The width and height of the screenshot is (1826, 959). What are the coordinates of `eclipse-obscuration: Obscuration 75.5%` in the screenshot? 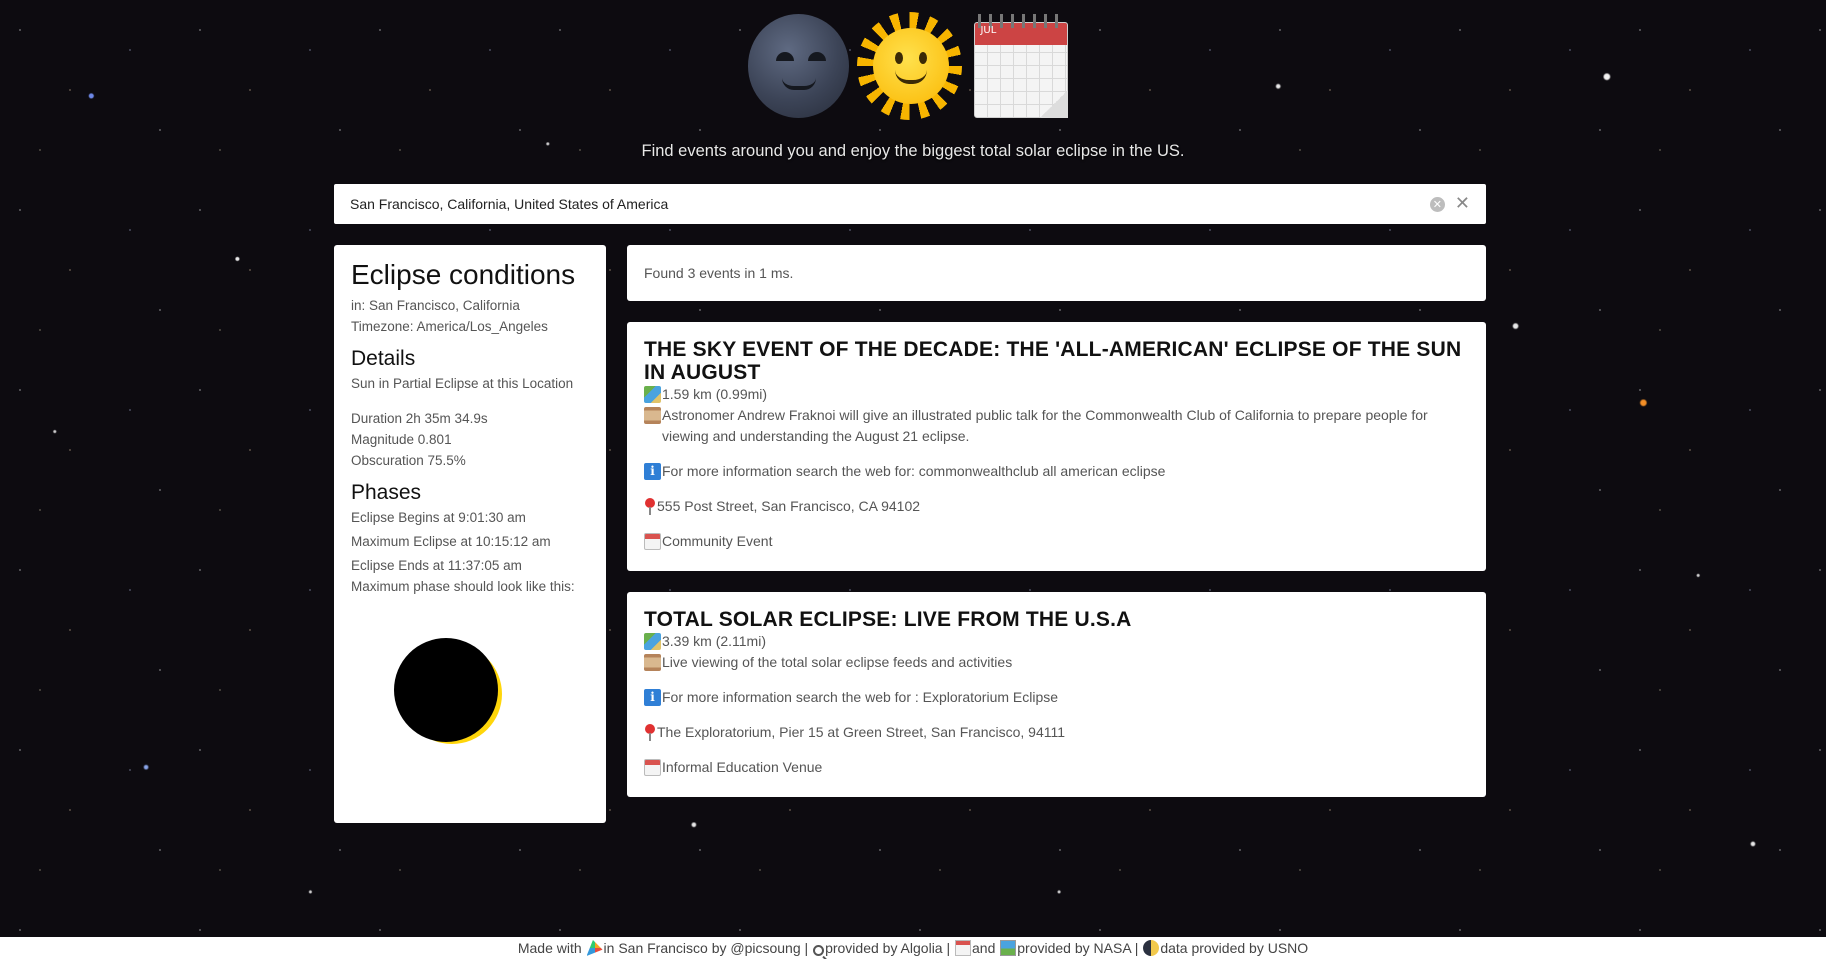 It's located at (408, 460).